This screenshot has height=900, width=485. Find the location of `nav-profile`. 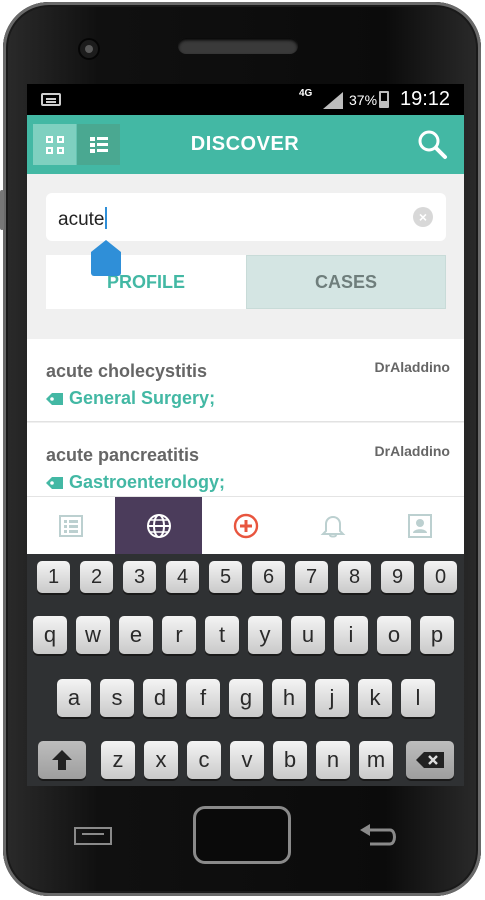

nav-profile is located at coordinates (419, 526).